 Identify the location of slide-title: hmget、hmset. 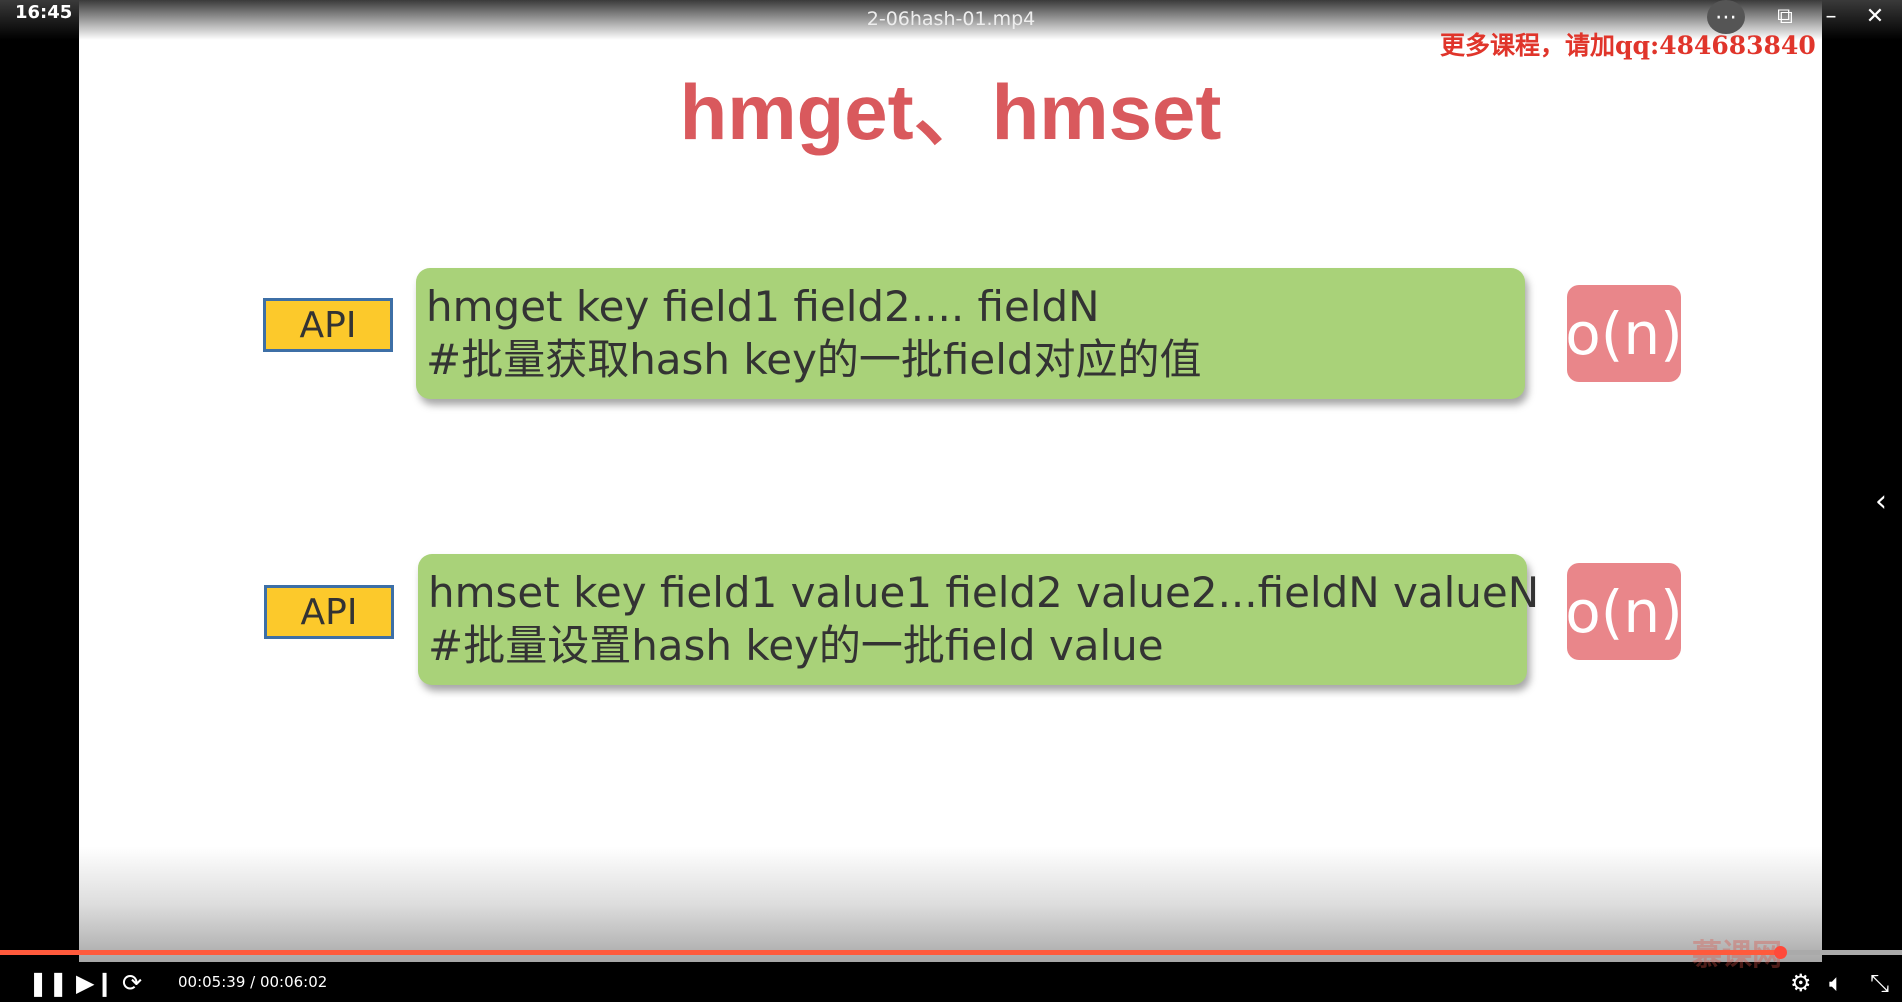
(950, 112).